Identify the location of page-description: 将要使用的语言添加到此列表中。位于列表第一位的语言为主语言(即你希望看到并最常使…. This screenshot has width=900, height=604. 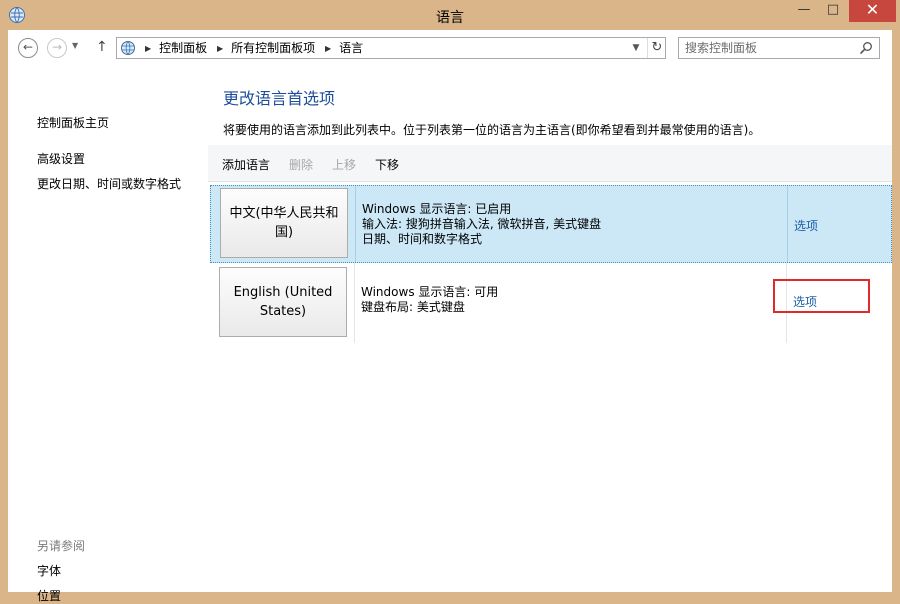
(492, 130).